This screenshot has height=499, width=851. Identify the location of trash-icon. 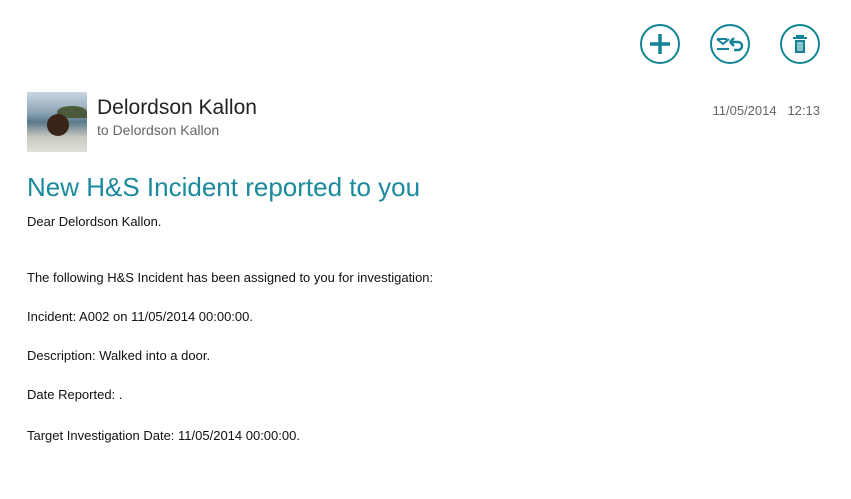
(800, 44).